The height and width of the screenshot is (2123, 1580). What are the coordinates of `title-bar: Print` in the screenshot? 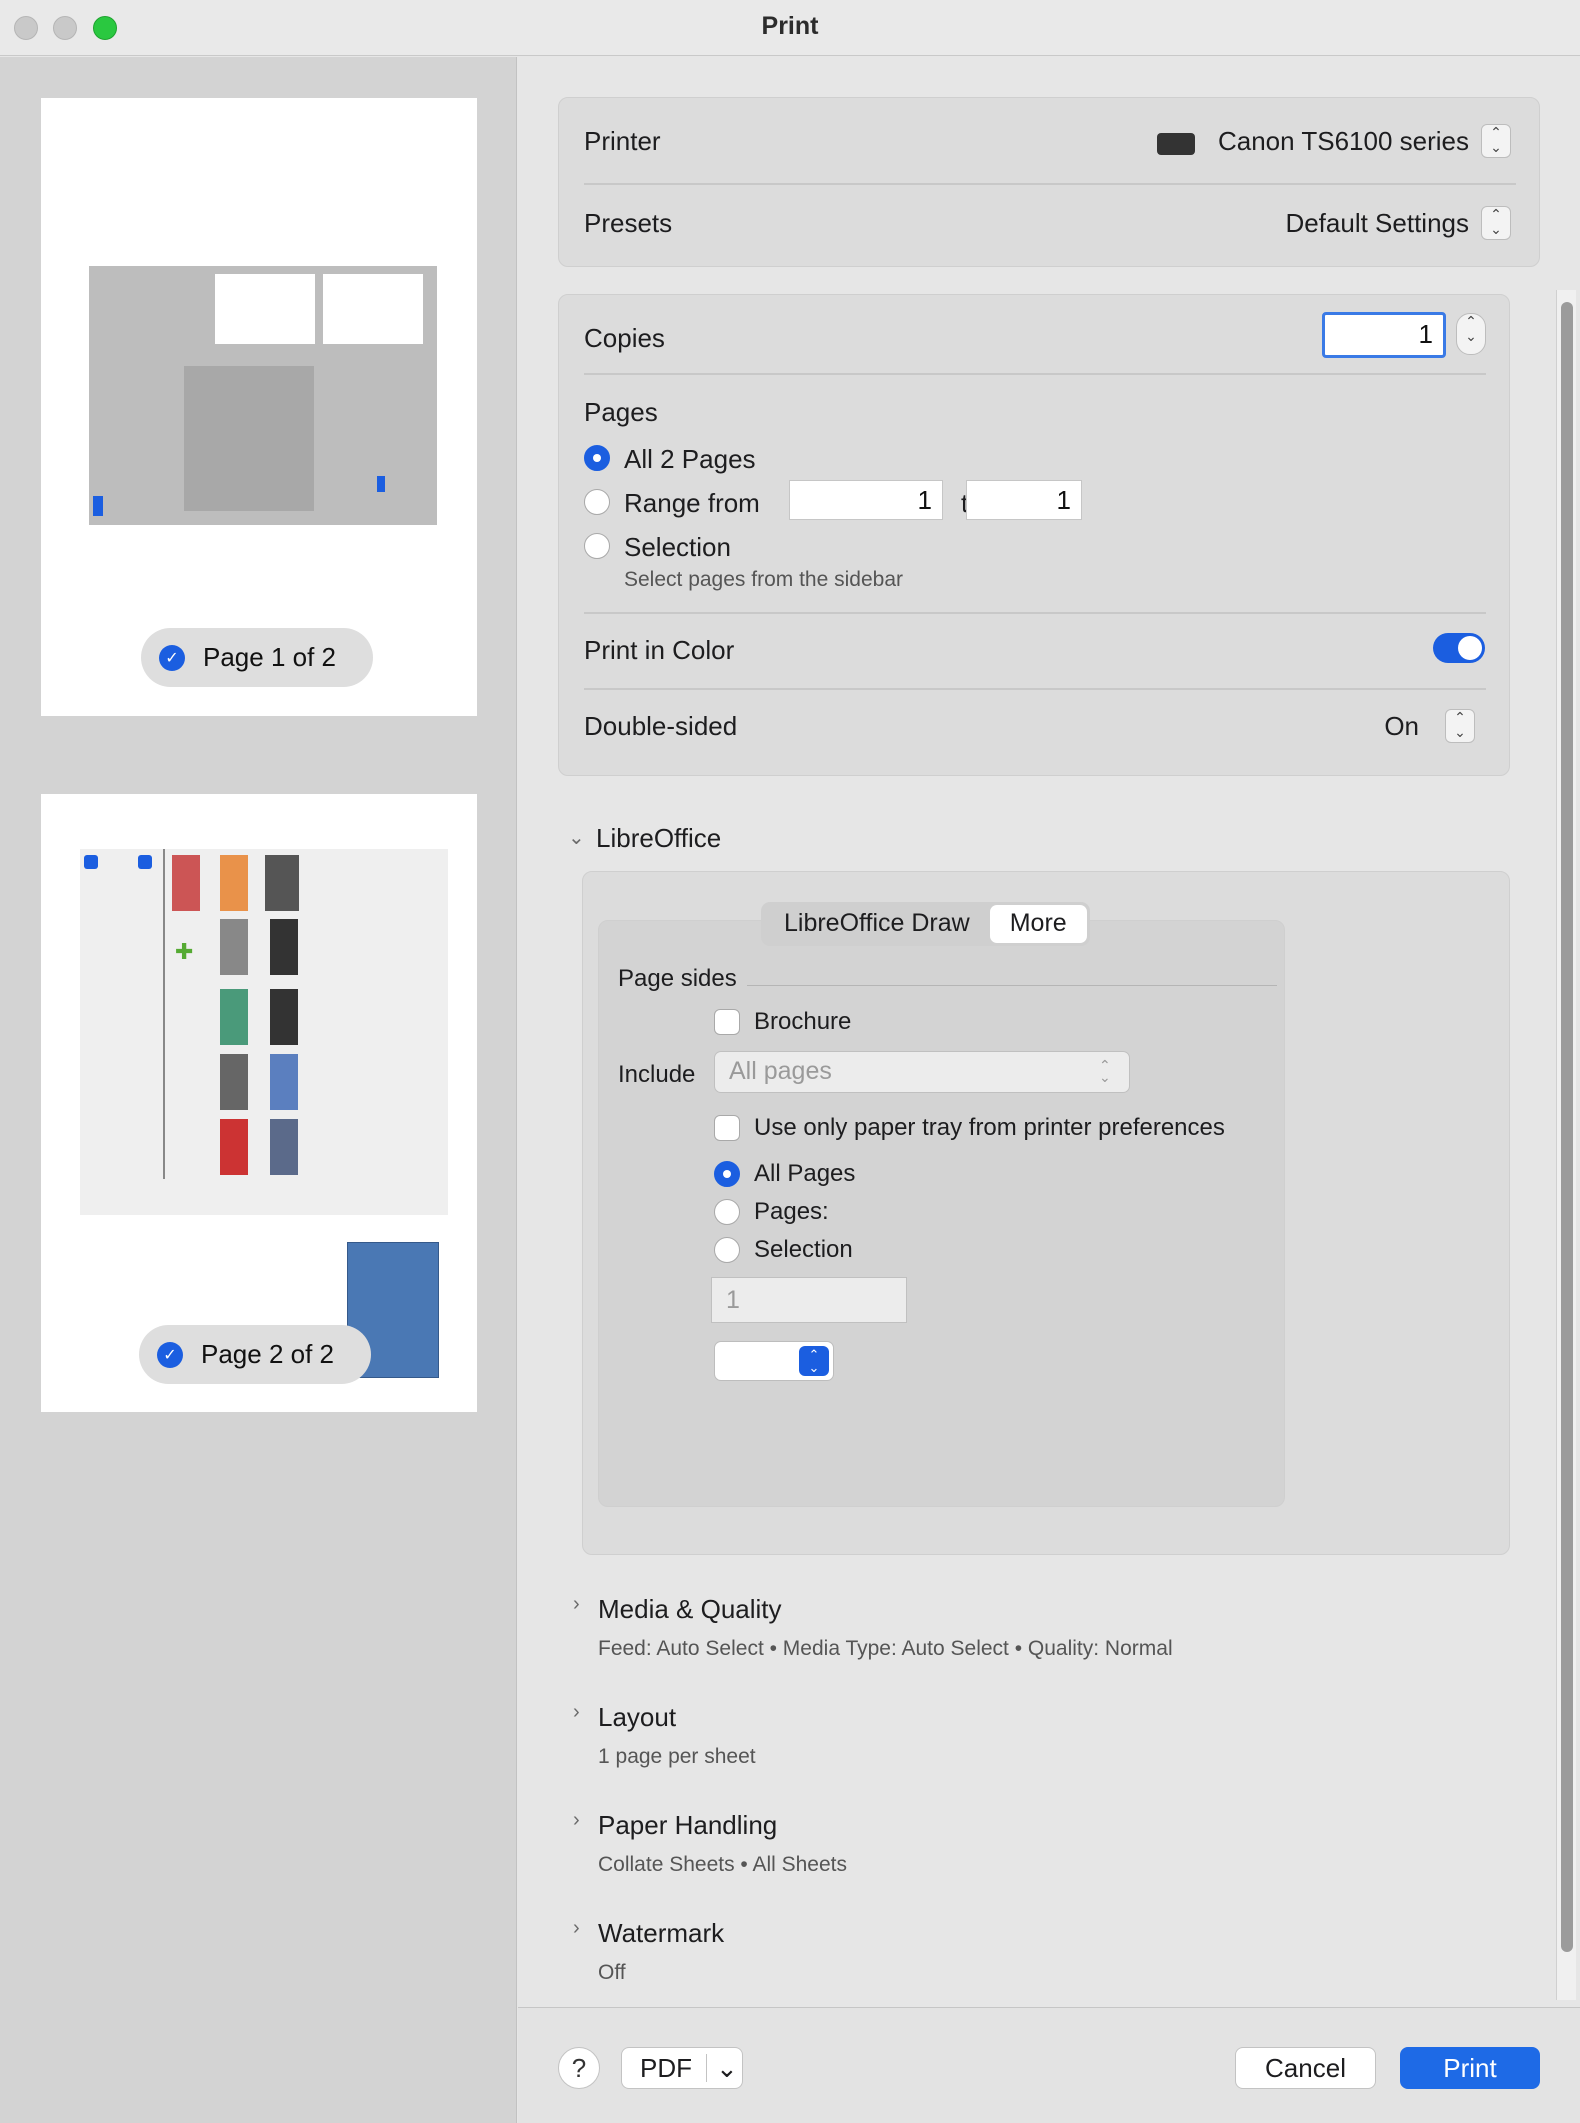 It's located at (790, 28).